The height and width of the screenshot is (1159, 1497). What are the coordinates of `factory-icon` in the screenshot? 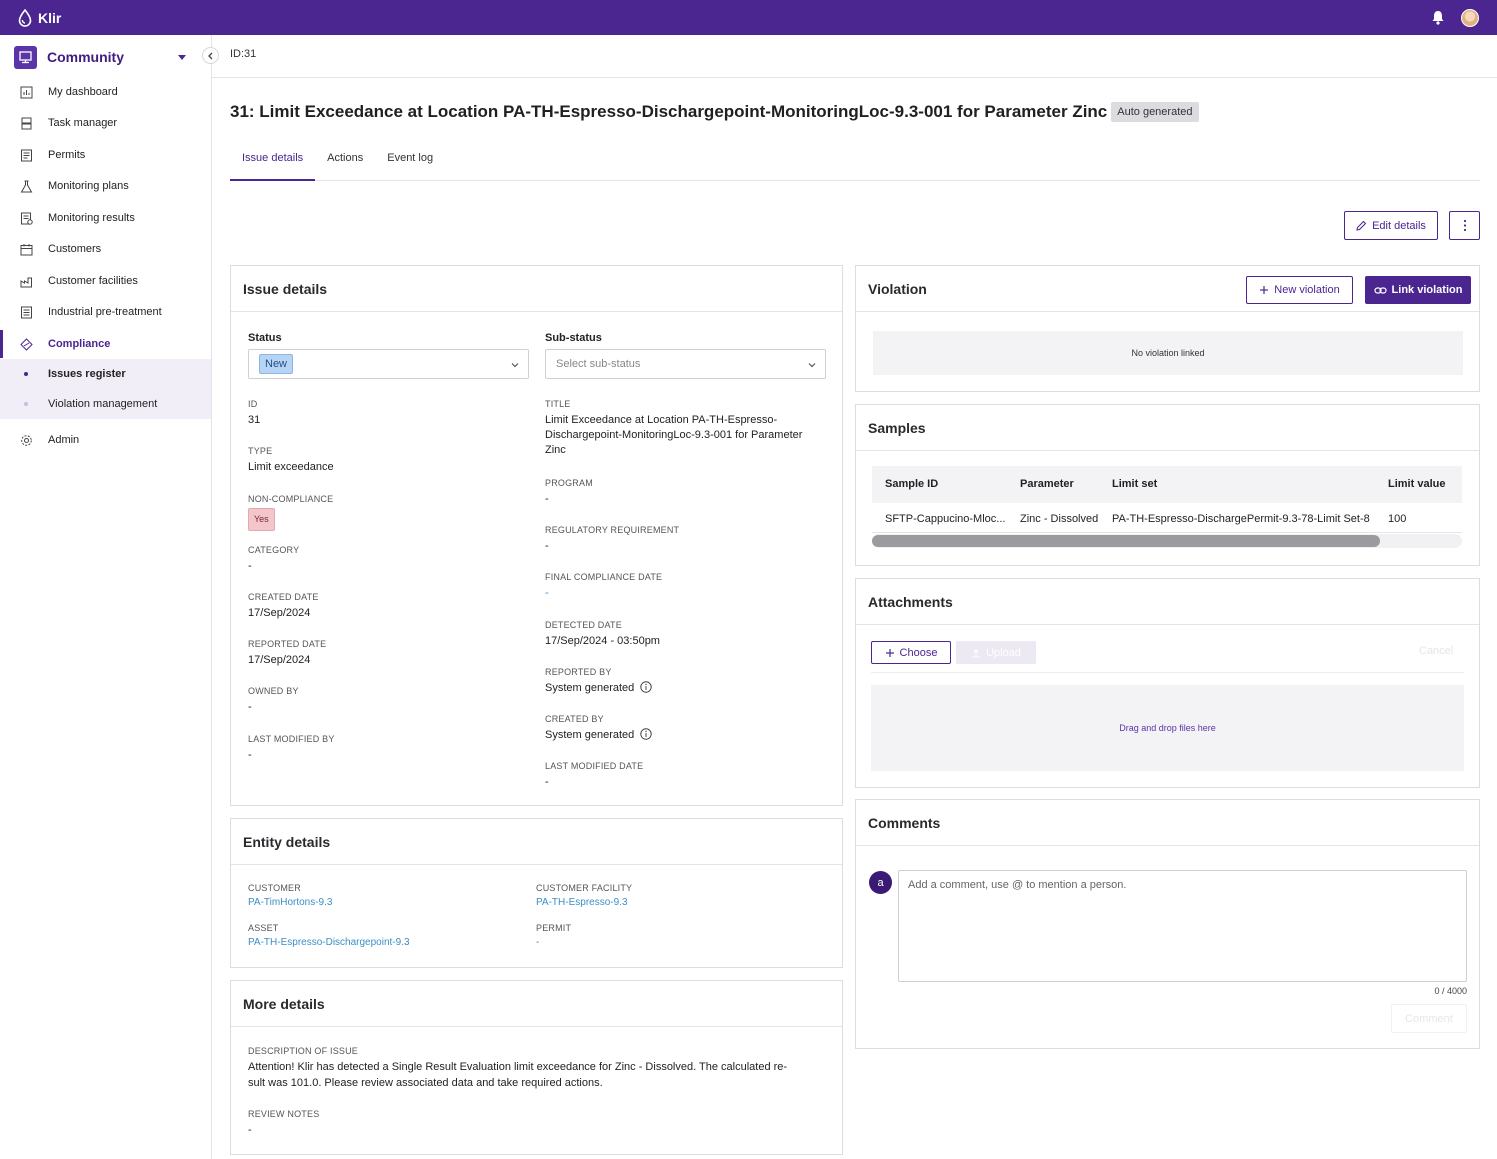 It's located at (26, 282).